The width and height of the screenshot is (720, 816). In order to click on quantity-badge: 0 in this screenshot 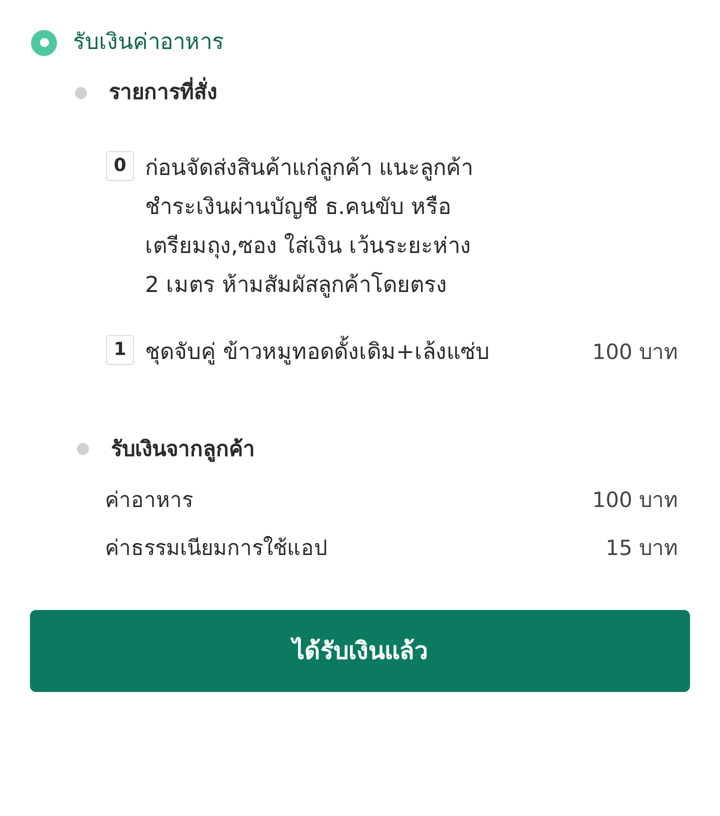, I will do `click(120, 165)`.